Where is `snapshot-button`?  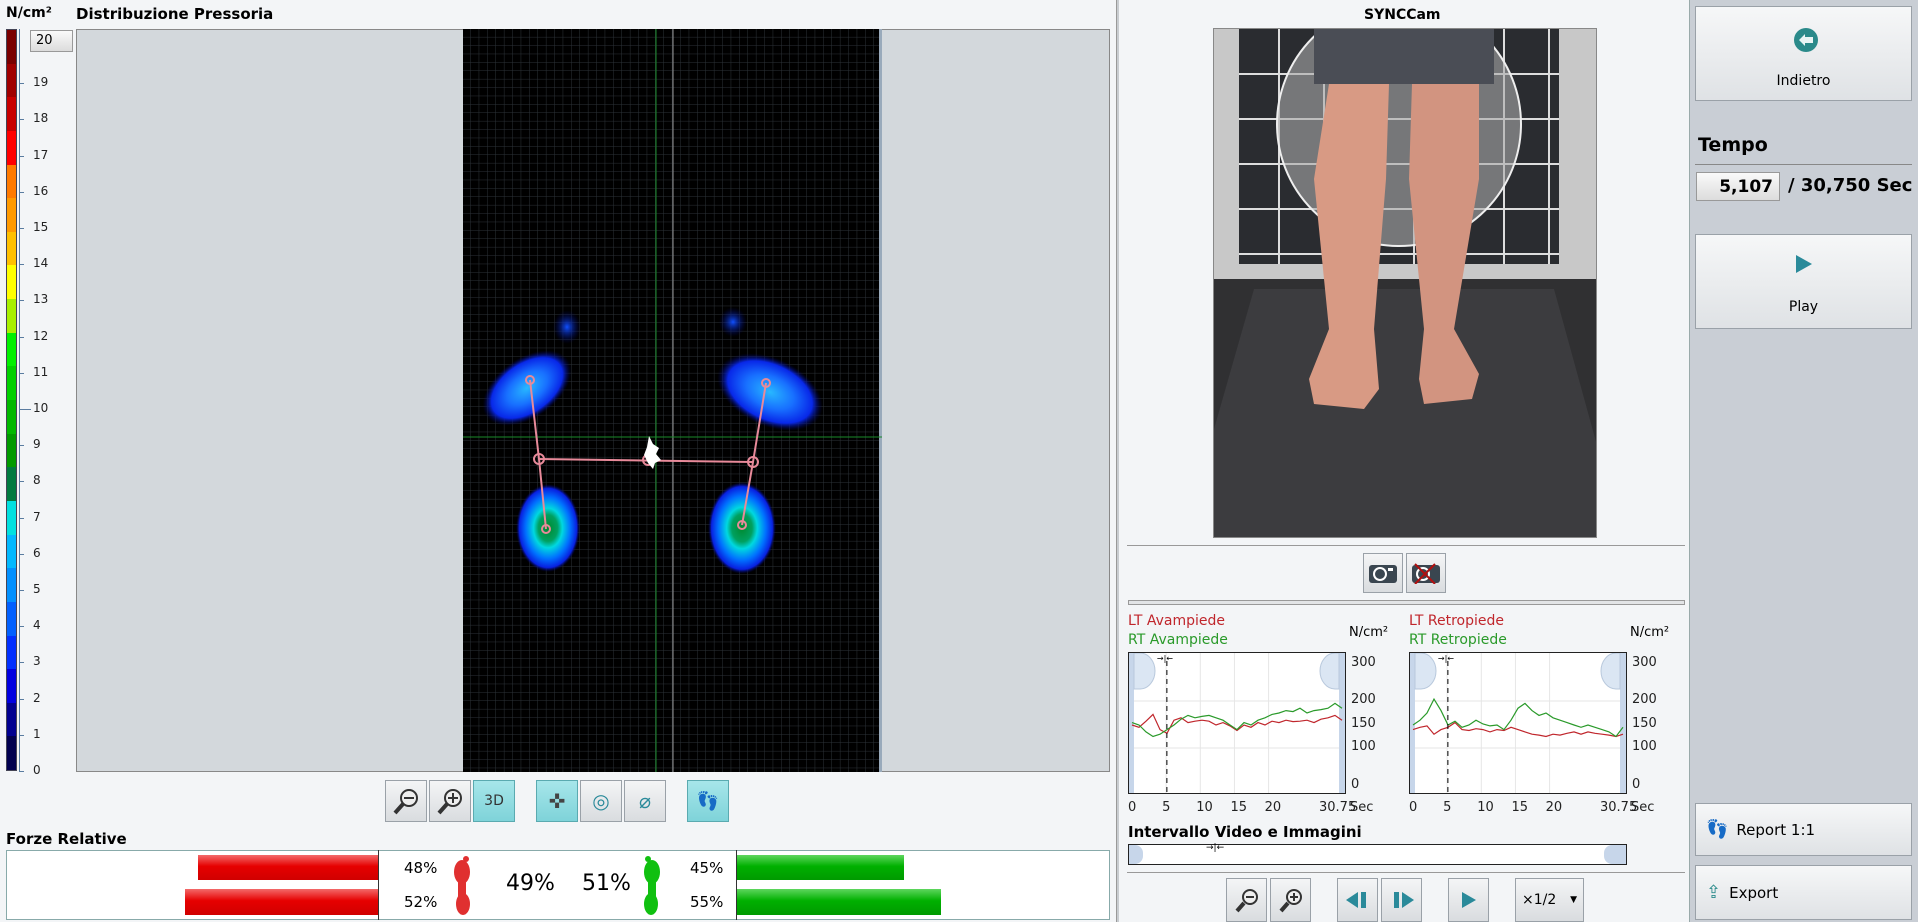 snapshot-button is located at coordinates (1383, 573).